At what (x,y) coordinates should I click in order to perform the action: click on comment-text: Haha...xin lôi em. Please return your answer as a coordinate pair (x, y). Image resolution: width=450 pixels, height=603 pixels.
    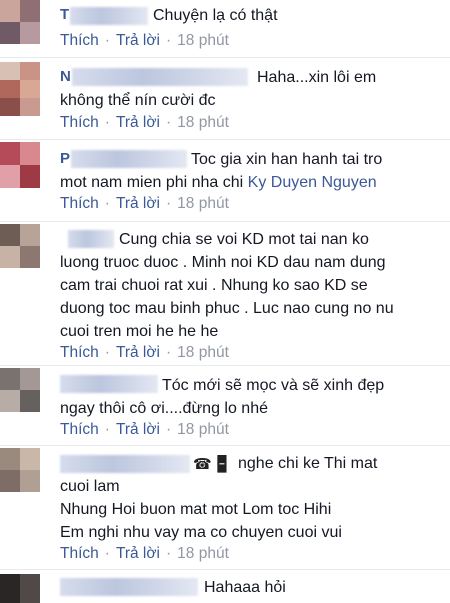
    Looking at the image, I should click on (317, 77).